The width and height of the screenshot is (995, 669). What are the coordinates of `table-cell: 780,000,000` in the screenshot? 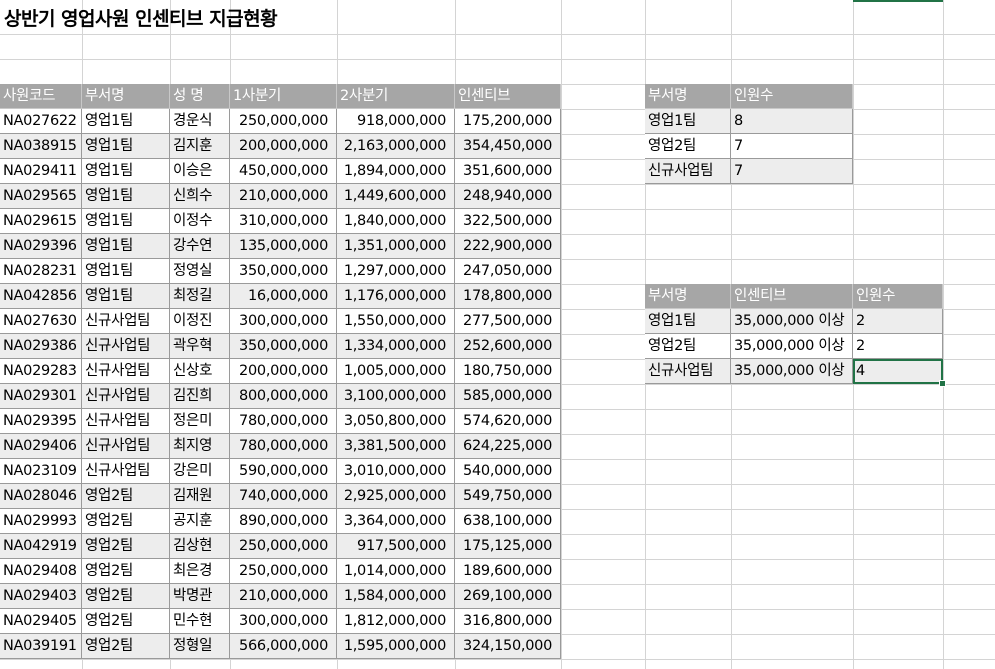 It's located at (283, 446).